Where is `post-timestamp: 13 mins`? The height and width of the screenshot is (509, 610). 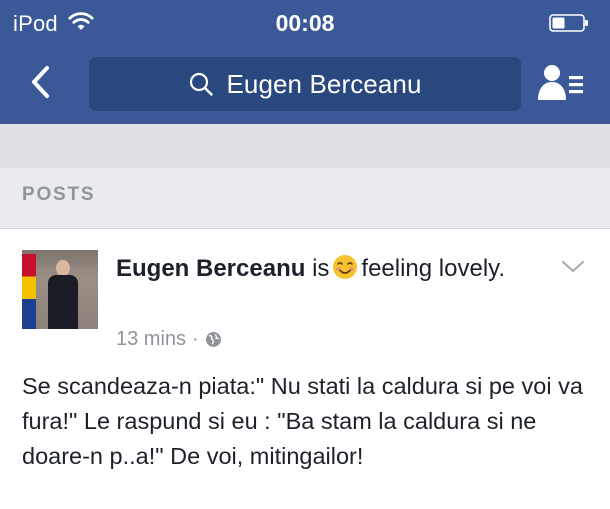 post-timestamp: 13 mins is located at coordinates (151, 339).